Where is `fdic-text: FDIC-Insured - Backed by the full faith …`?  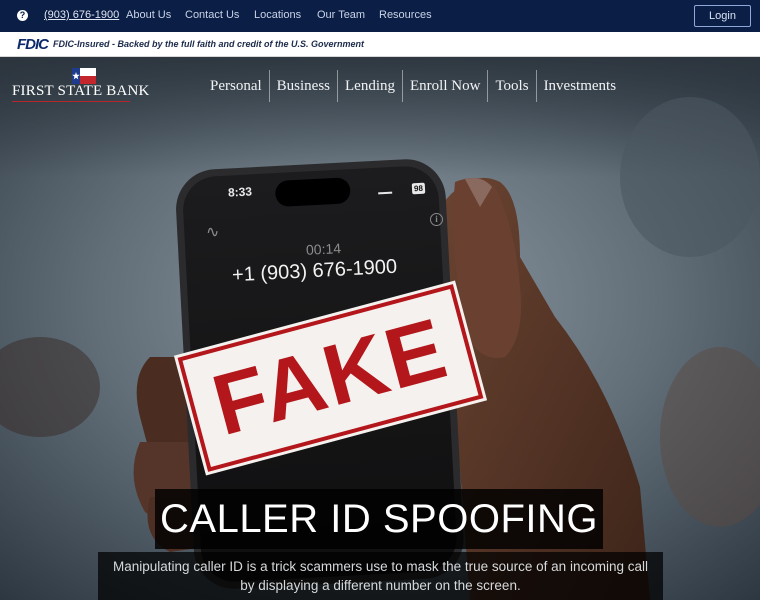 fdic-text: FDIC-Insured - Backed by the full faith … is located at coordinates (209, 44).